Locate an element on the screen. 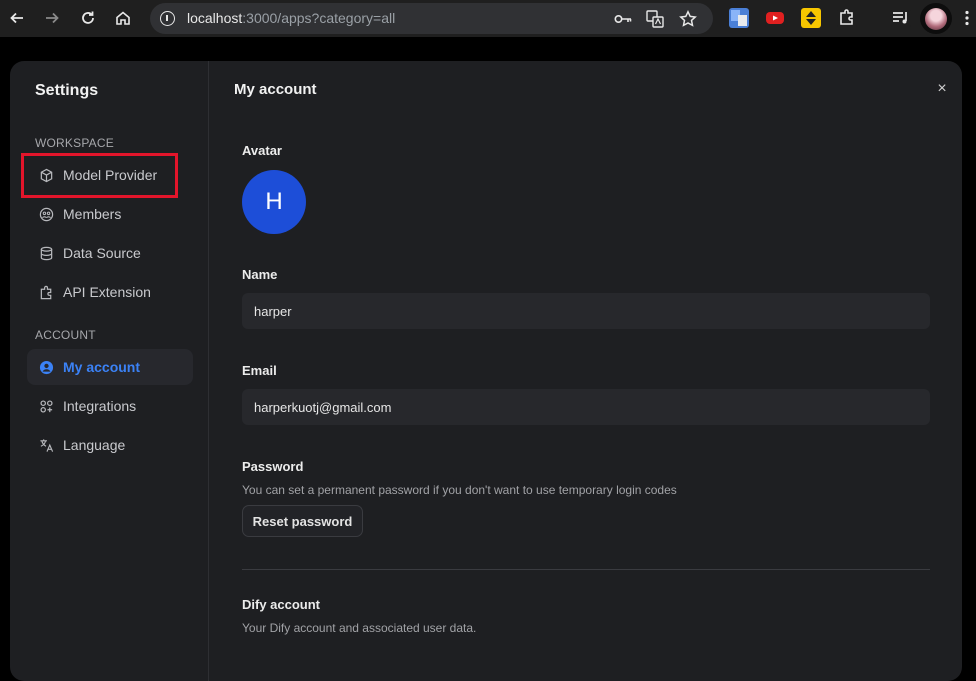 This screenshot has height=681, width=976. bookmark-star-icon is located at coordinates (688, 19).